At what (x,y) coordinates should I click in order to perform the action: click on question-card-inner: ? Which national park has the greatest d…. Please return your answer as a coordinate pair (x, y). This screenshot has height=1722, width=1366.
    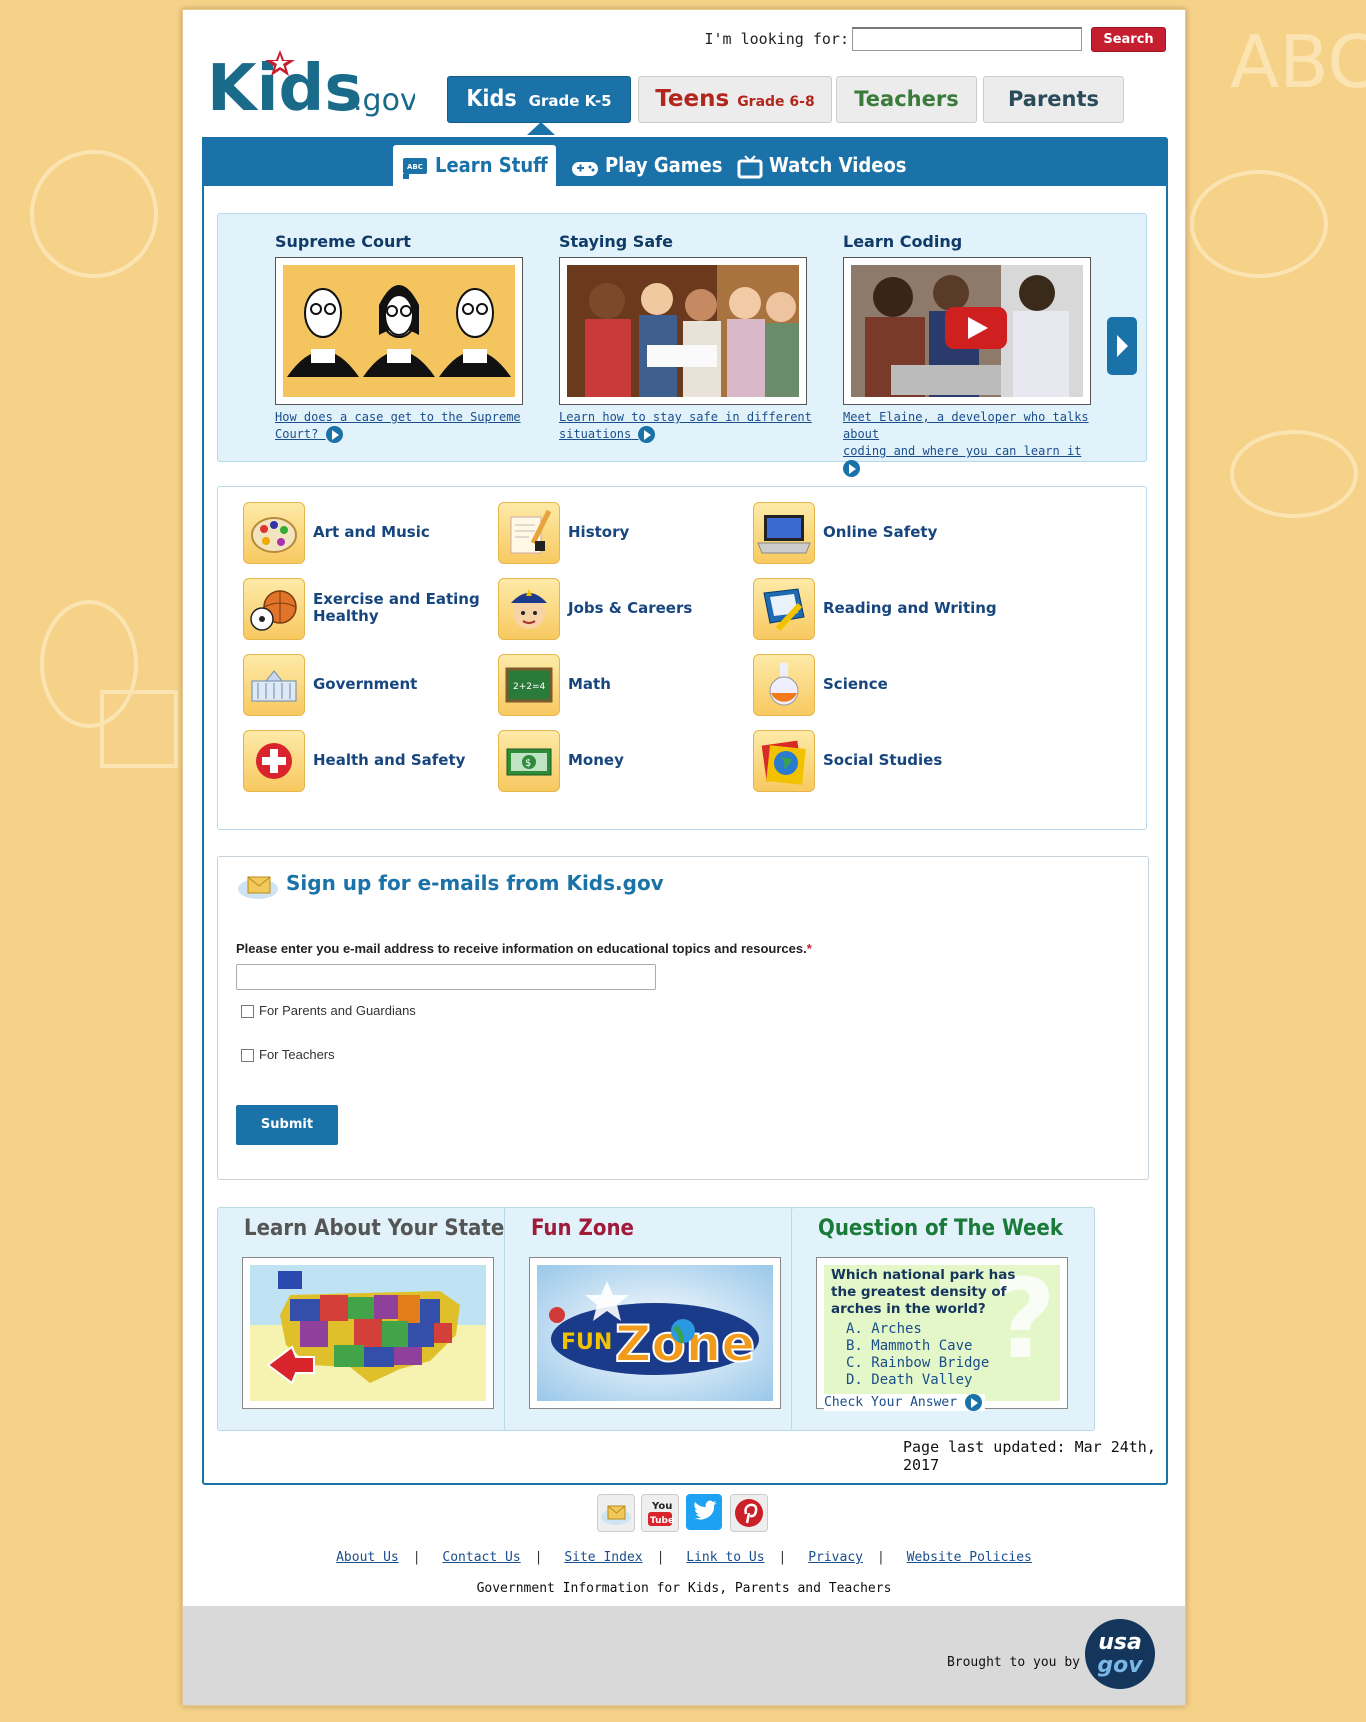
    Looking at the image, I should click on (942, 1333).